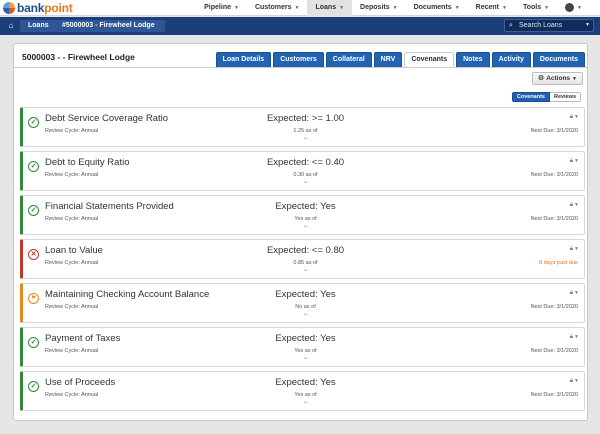  What do you see at coordinates (330, 8) in the screenshot?
I see `nav-loans: Loans ▼` at bounding box center [330, 8].